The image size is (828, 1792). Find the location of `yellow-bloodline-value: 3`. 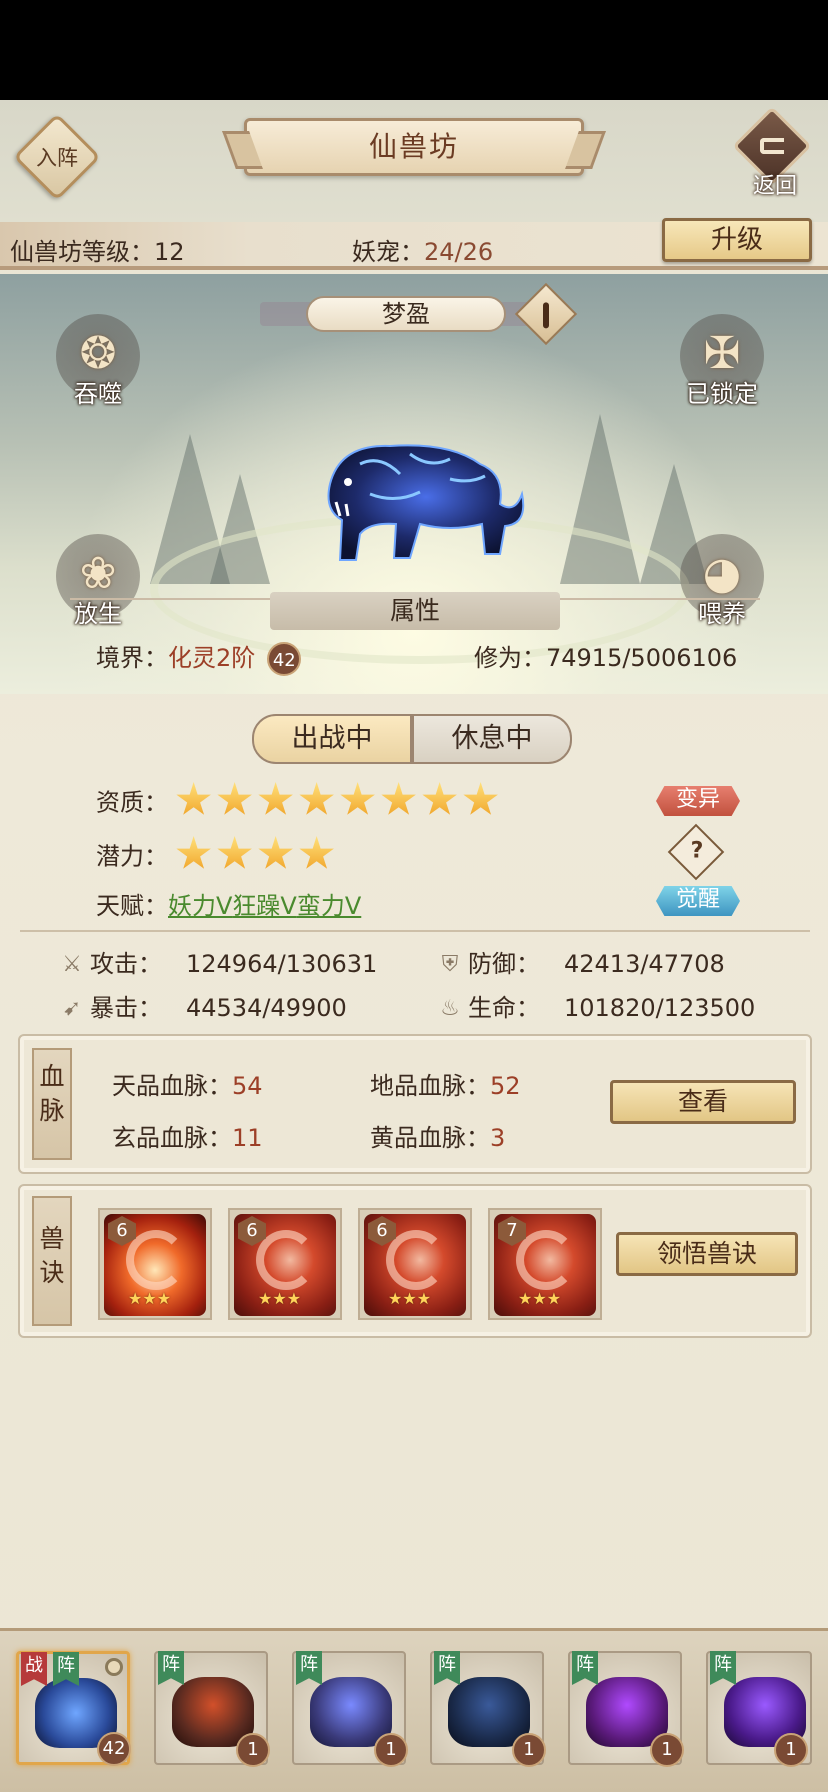

yellow-bloodline-value: 3 is located at coordinates (498, 1138).